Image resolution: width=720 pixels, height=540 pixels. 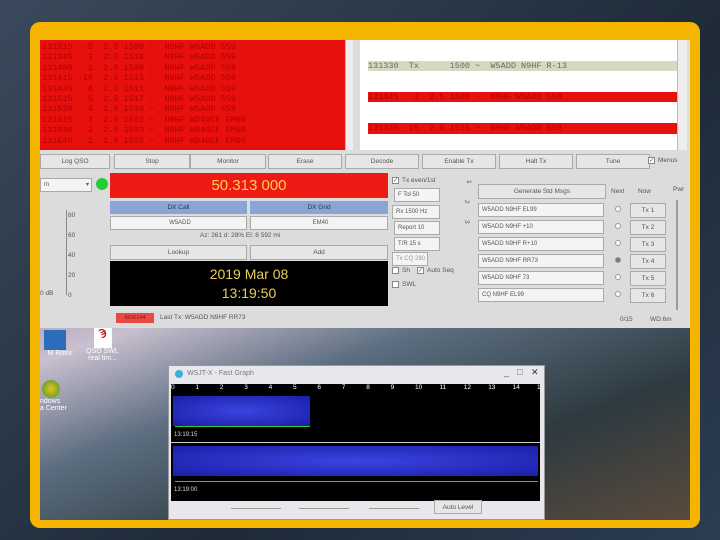 What do you see at coordinates (139, 67) in the screenshot?
I see `band-row: 131400 1 2.5 1508 ~ N9HF W5ADD 559` at bounding box center [139, 67].